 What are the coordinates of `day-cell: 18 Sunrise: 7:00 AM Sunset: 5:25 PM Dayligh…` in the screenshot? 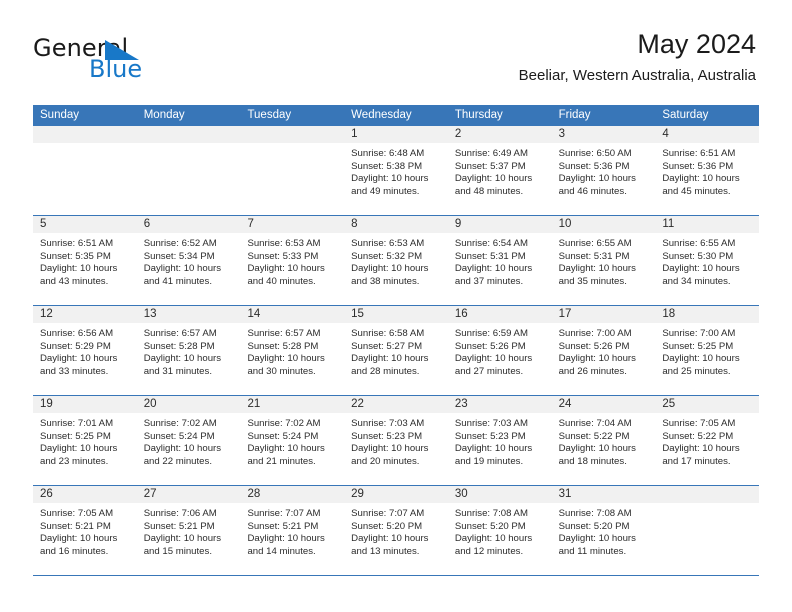 It's located at (707, 350).